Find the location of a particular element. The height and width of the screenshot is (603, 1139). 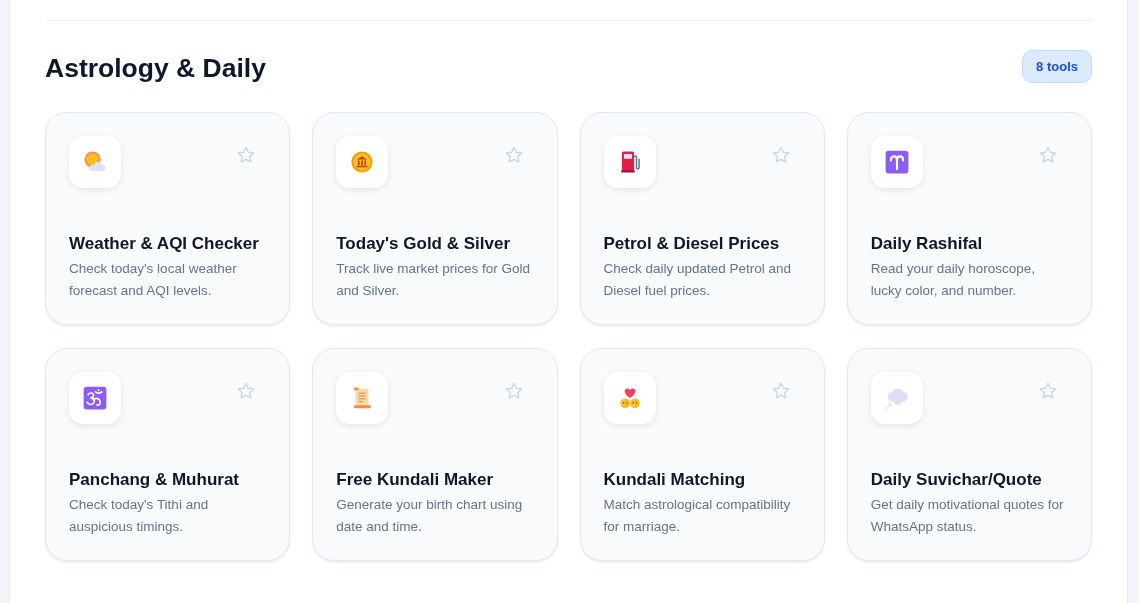

tool-description: Generate your birth chart using date and time. is located at coordinates (430, 516).